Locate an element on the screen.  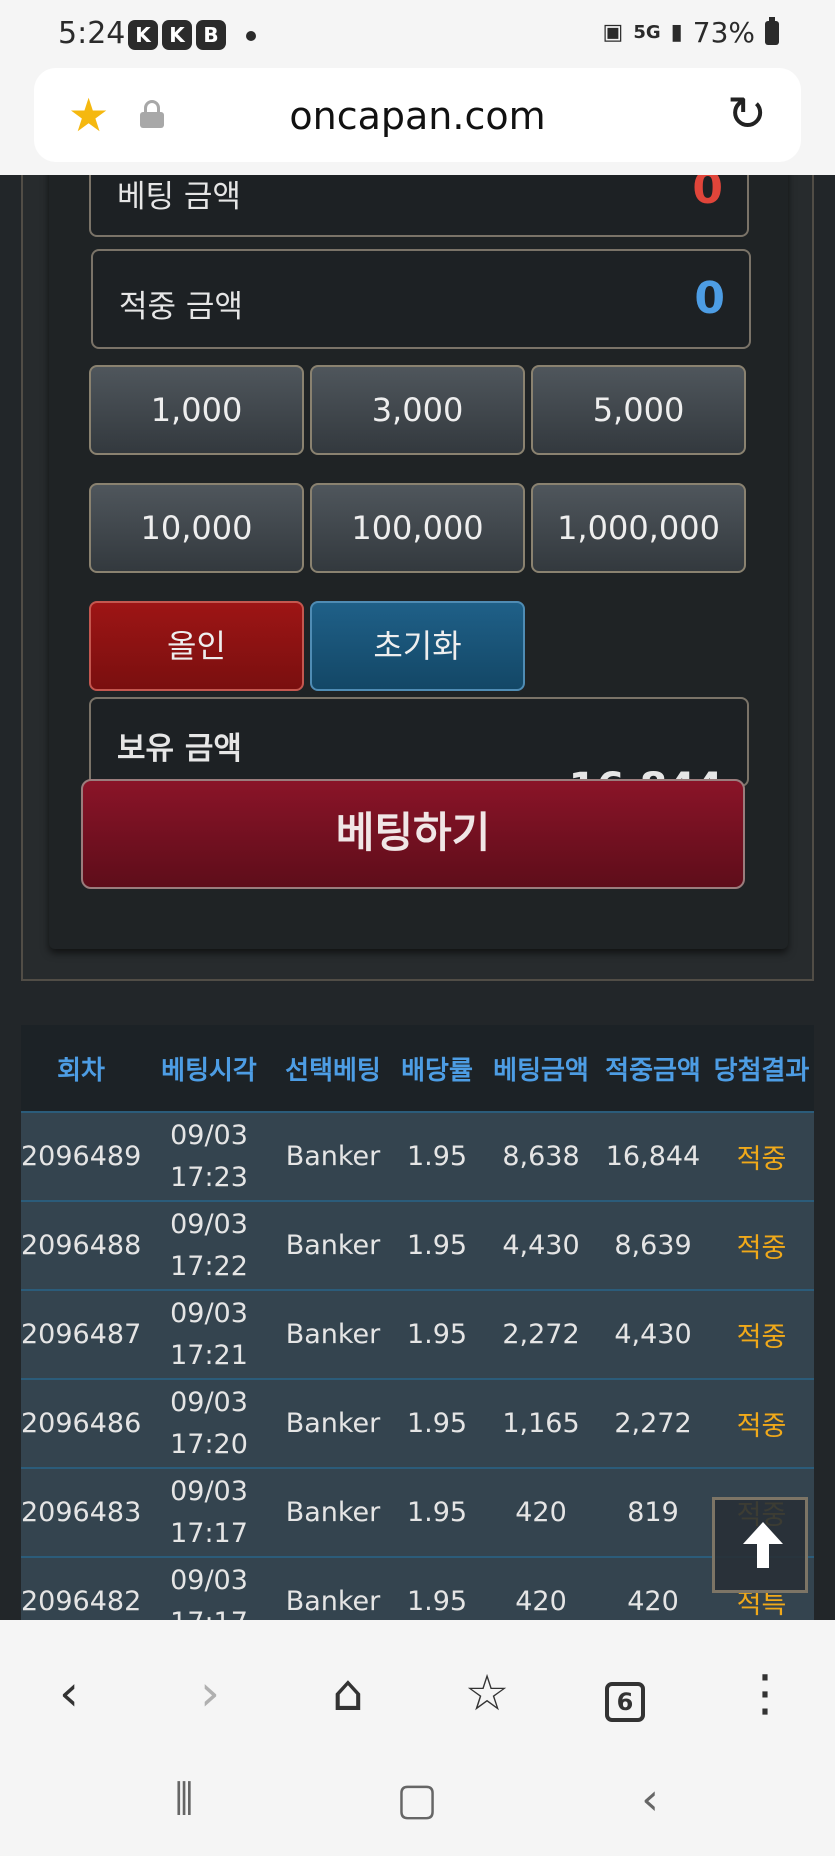
cell-bet-amount: 1,165 is located at coordinates (541, 1423).